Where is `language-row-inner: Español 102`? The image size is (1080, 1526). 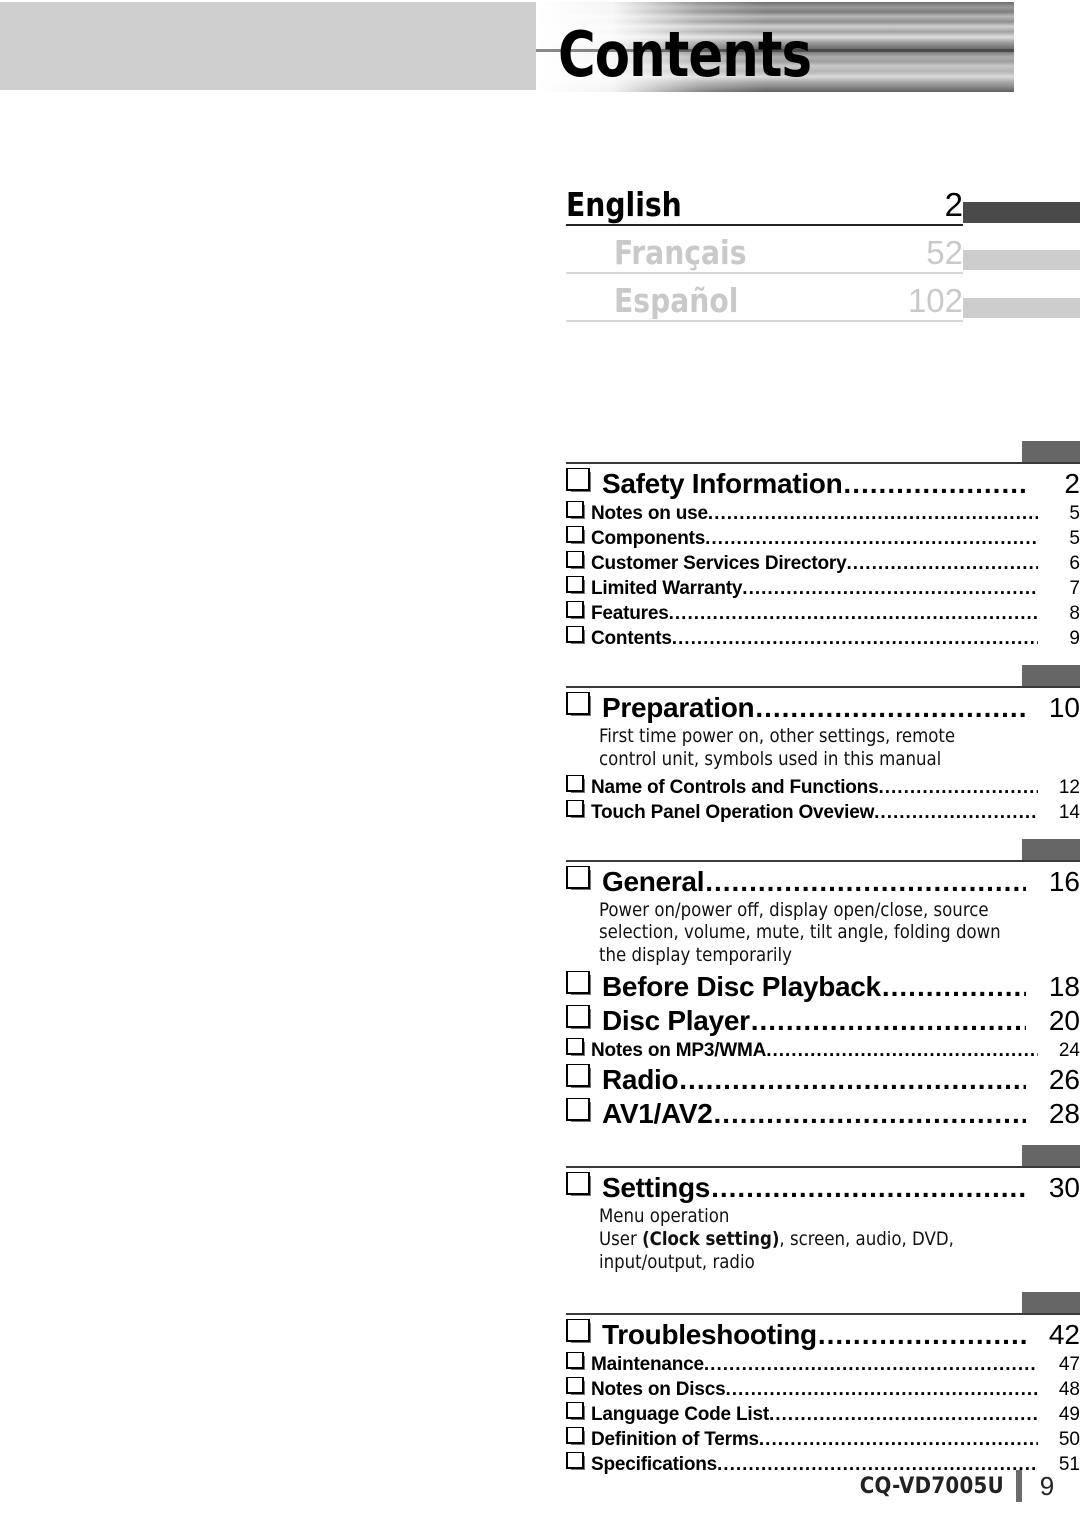
language-row-inner: Español 102 is located at coordinates (764, 303).